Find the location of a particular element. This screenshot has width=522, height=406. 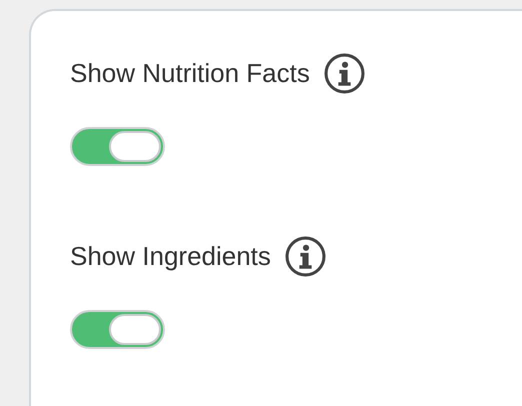

setting-label: Show Nutrition Facts is located at coordinates (190, 73).